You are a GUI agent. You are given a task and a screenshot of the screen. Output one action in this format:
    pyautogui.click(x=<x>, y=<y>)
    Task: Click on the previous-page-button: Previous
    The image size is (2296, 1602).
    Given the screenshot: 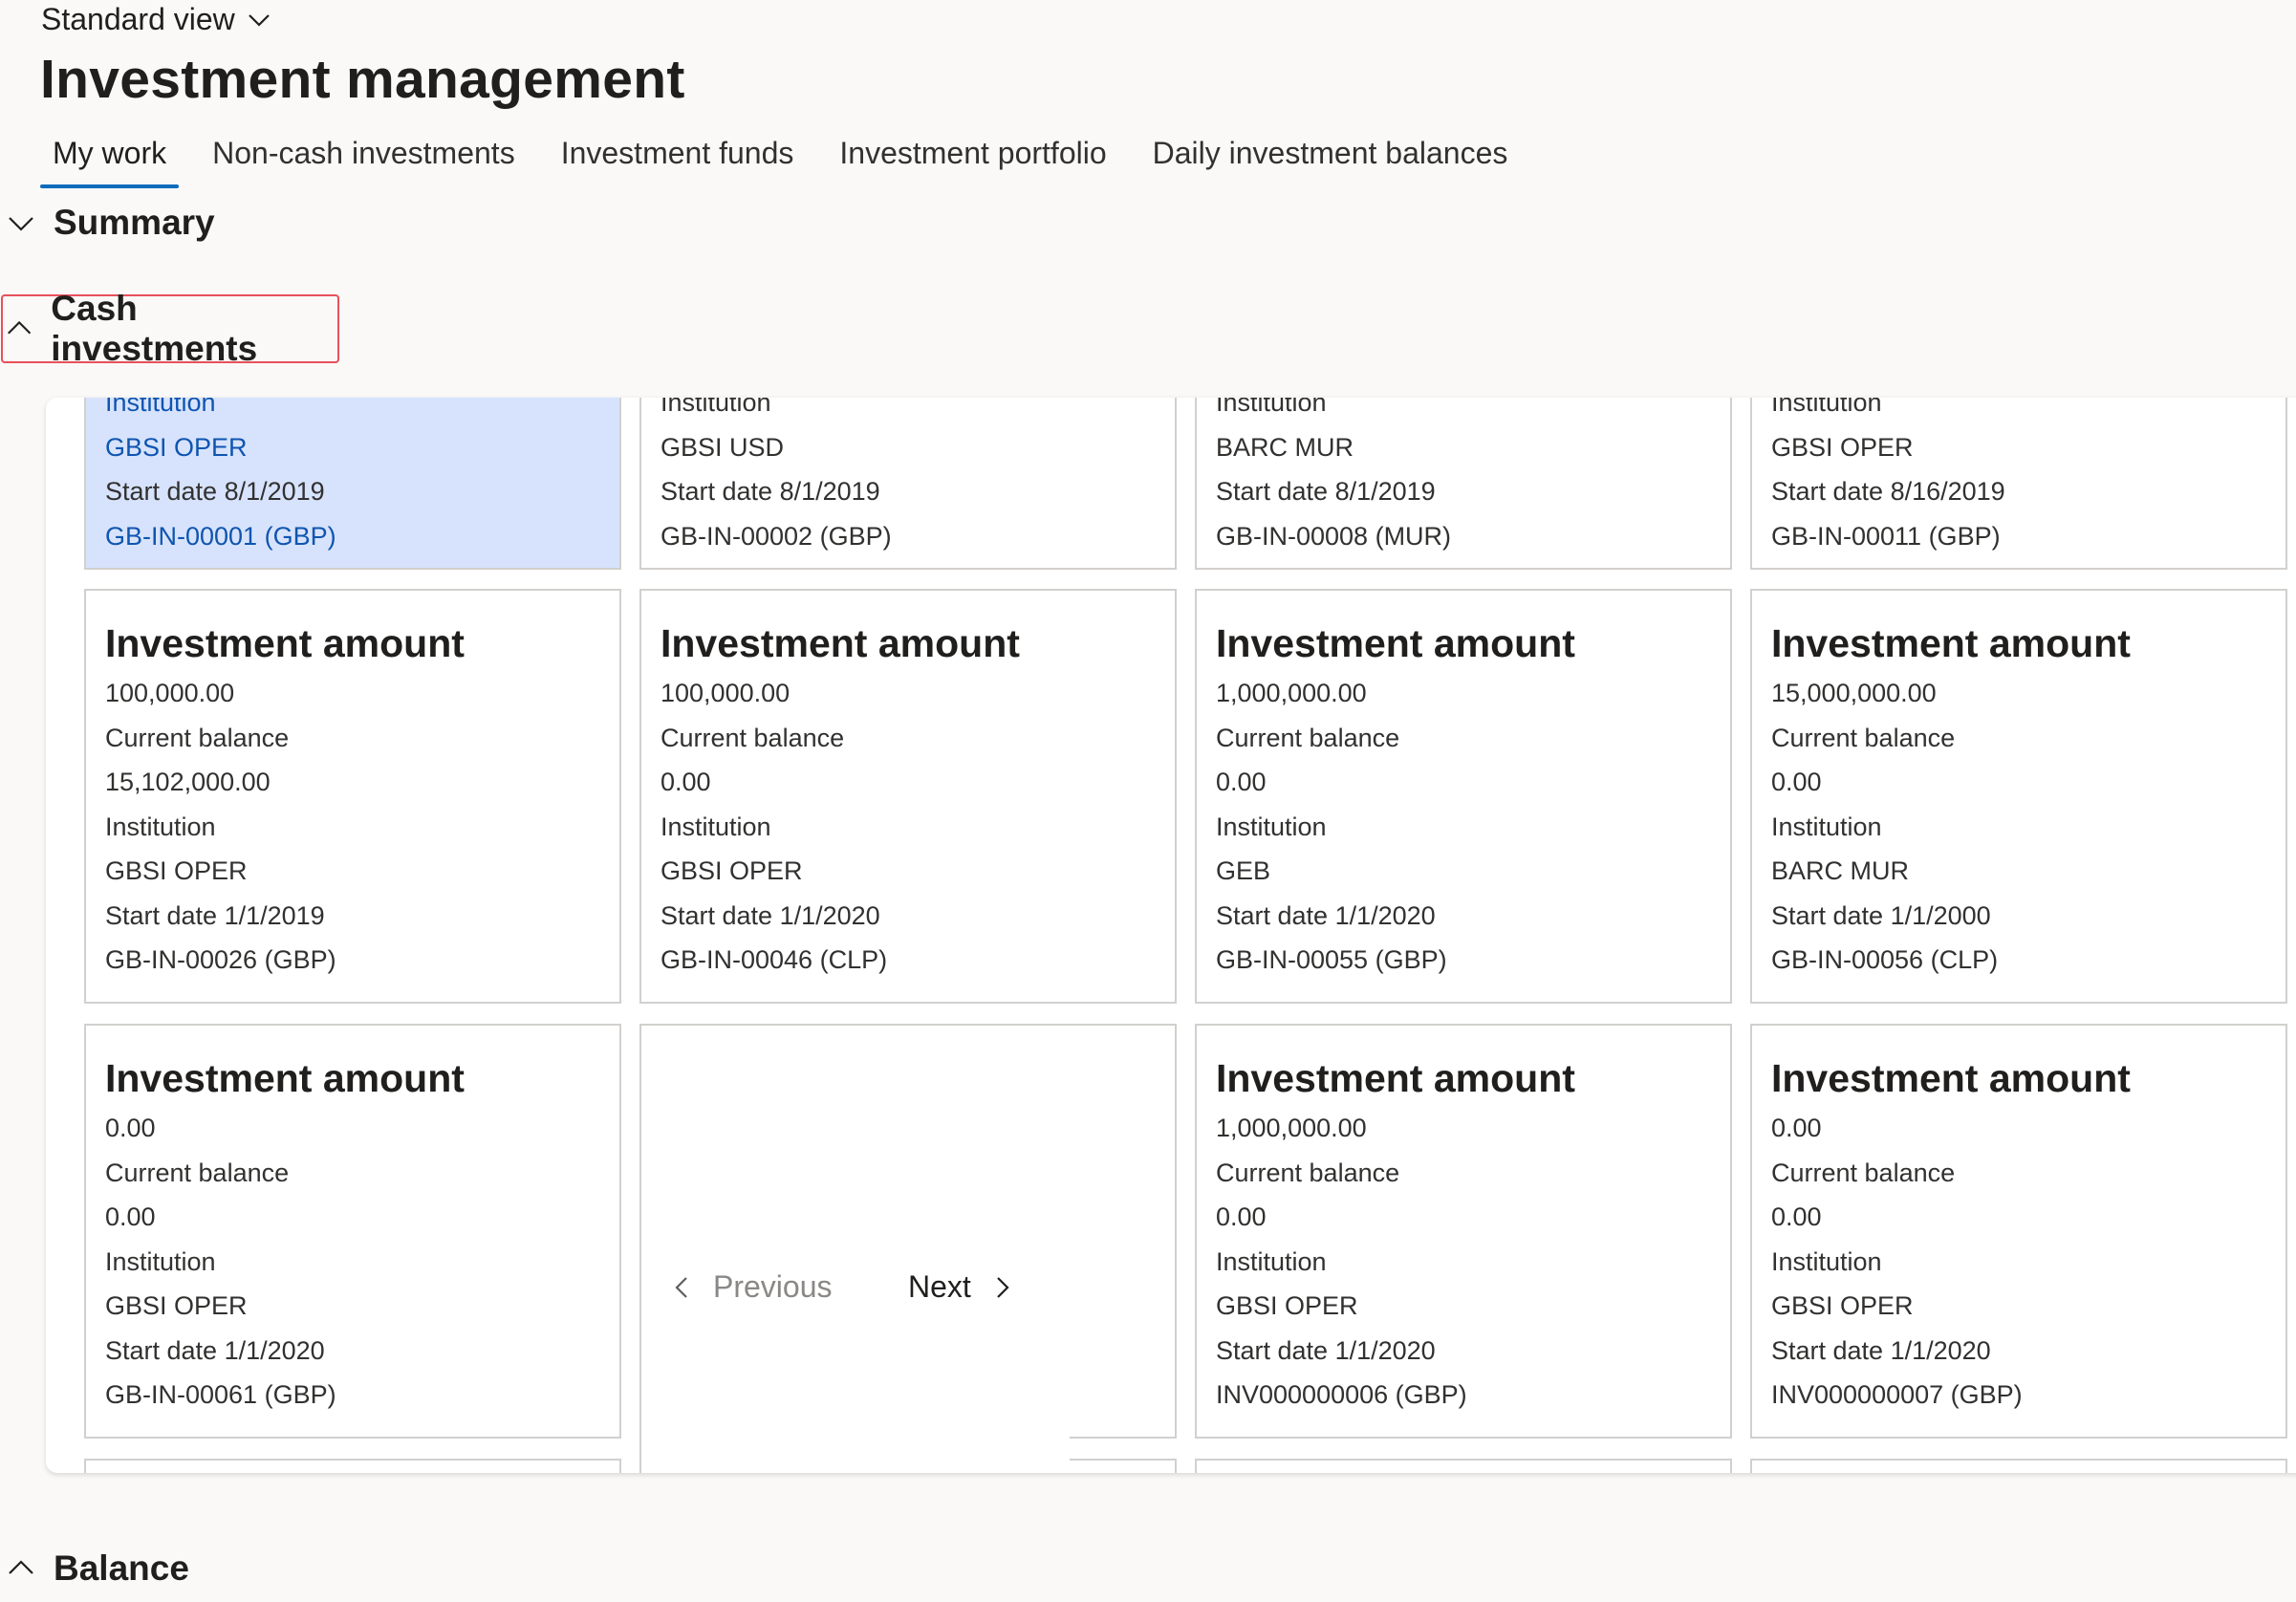 What is the action you would take?
    pyautogui.click(x=751, y=1287)
    